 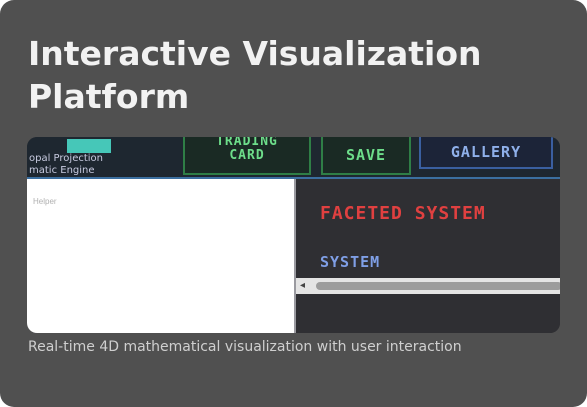 What do you see at coordinates (403, 213) in the screenshot?
I see `faceted-system-label: FACETED SYSTEM` at bounding box center [403, 213].